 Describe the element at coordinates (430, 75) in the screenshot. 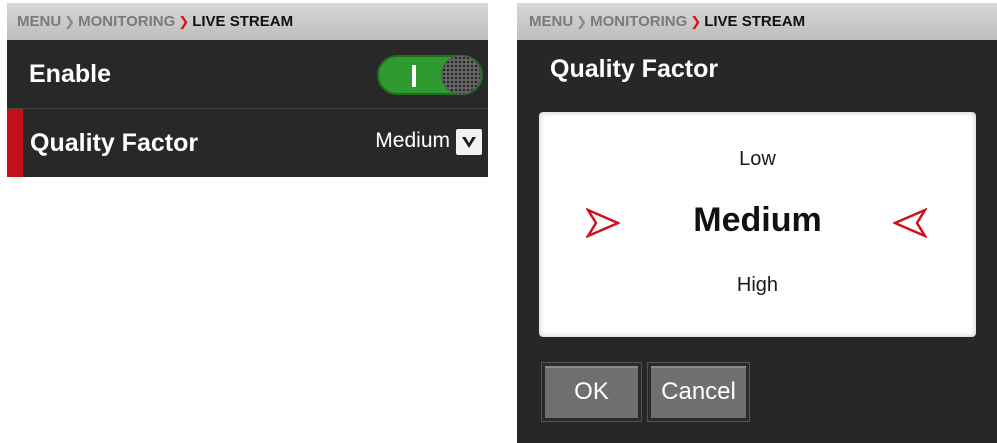

I see `enable-toggle` at that location.